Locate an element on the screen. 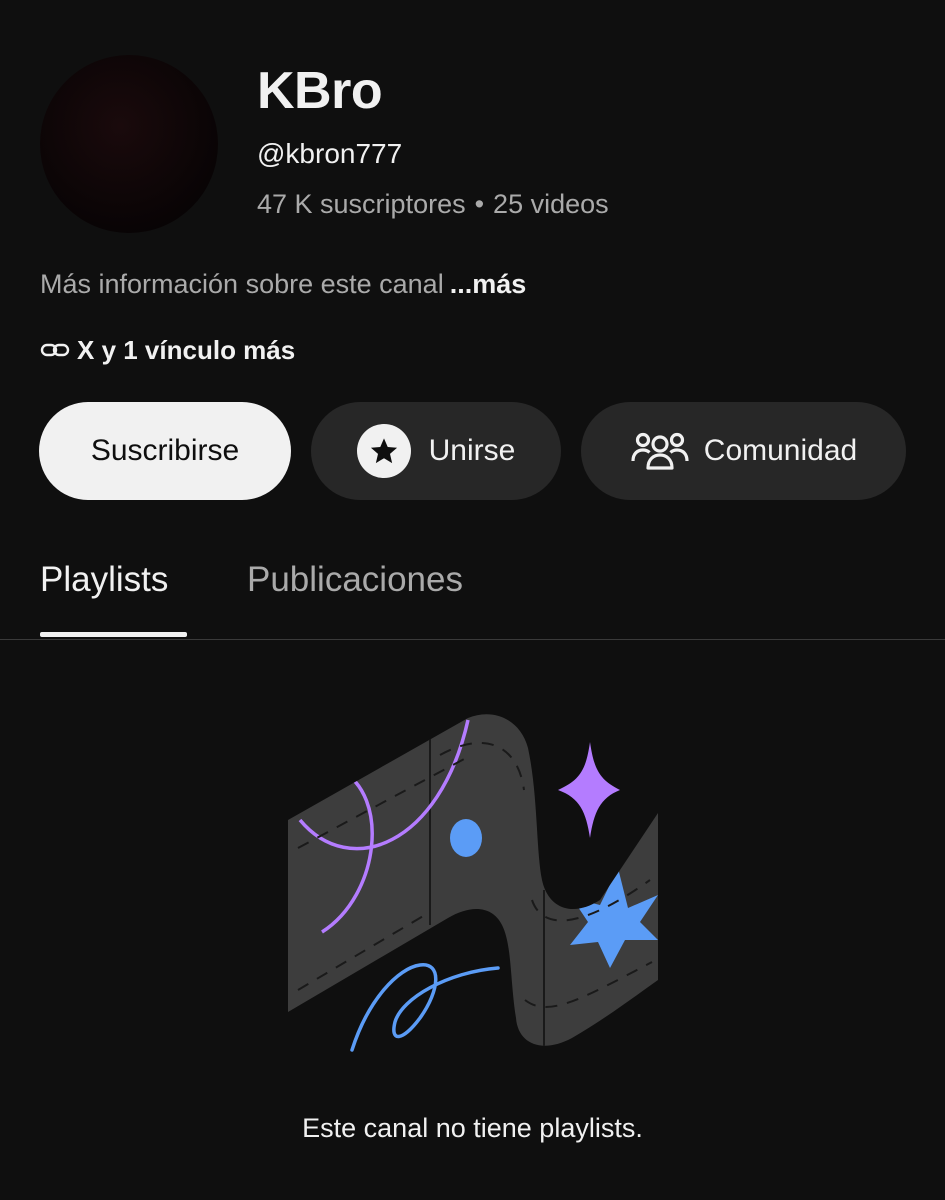 The height and width of the screenshot is (1200, 945). about-more-link: ...más is located at coordinates (488, 284).